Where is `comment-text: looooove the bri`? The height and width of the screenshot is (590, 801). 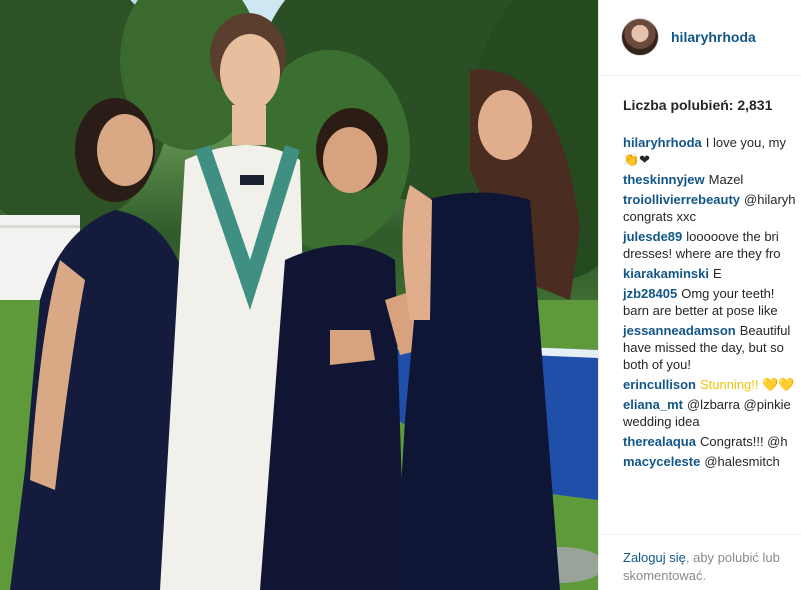
comment-text: looooove the bri is located at coordinates (732, 236).